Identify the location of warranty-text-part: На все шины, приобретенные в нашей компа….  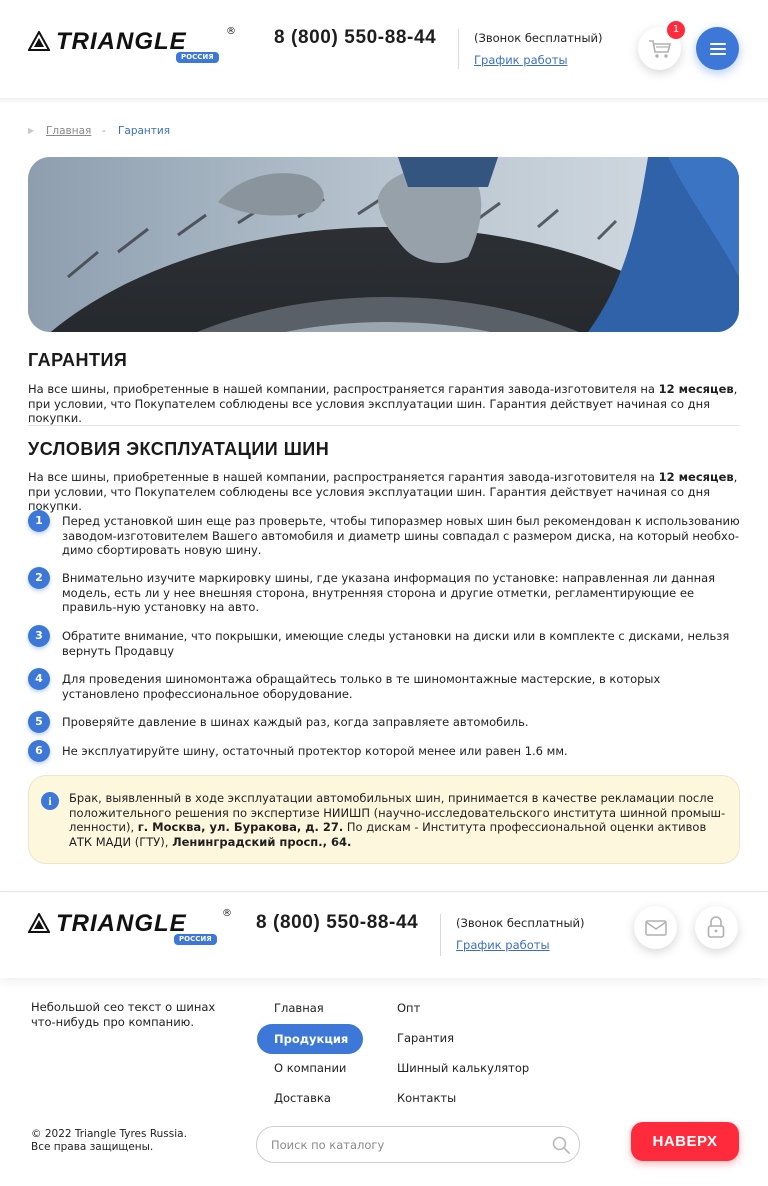
(343, 389).